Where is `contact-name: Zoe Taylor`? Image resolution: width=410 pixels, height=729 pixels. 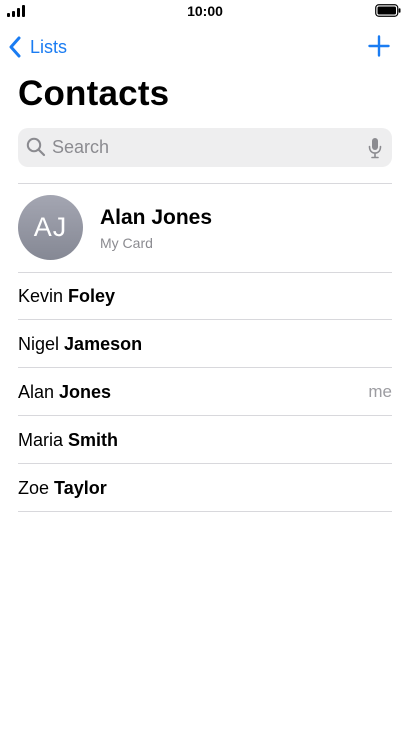
contact-name: Zoe Taylor is located at coordinates (62, 488).